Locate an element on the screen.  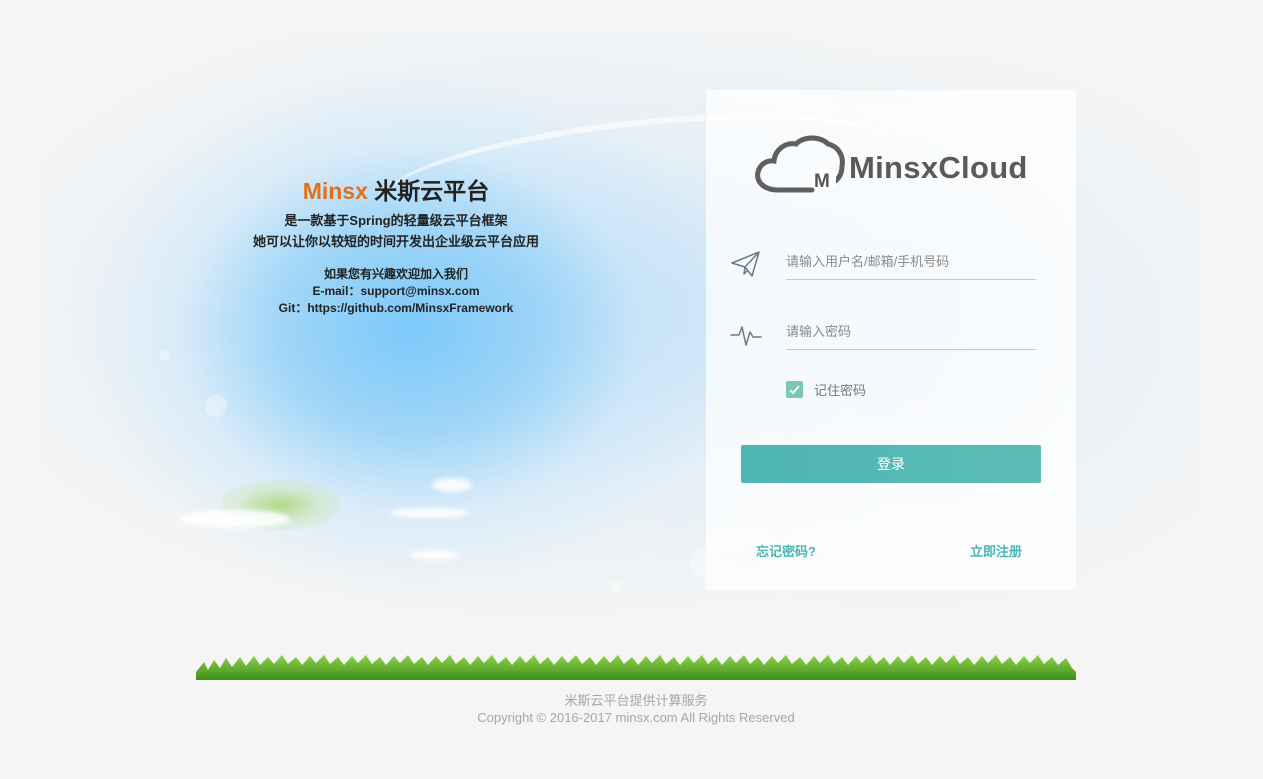
check-icon is located at coordinates (794, 389).